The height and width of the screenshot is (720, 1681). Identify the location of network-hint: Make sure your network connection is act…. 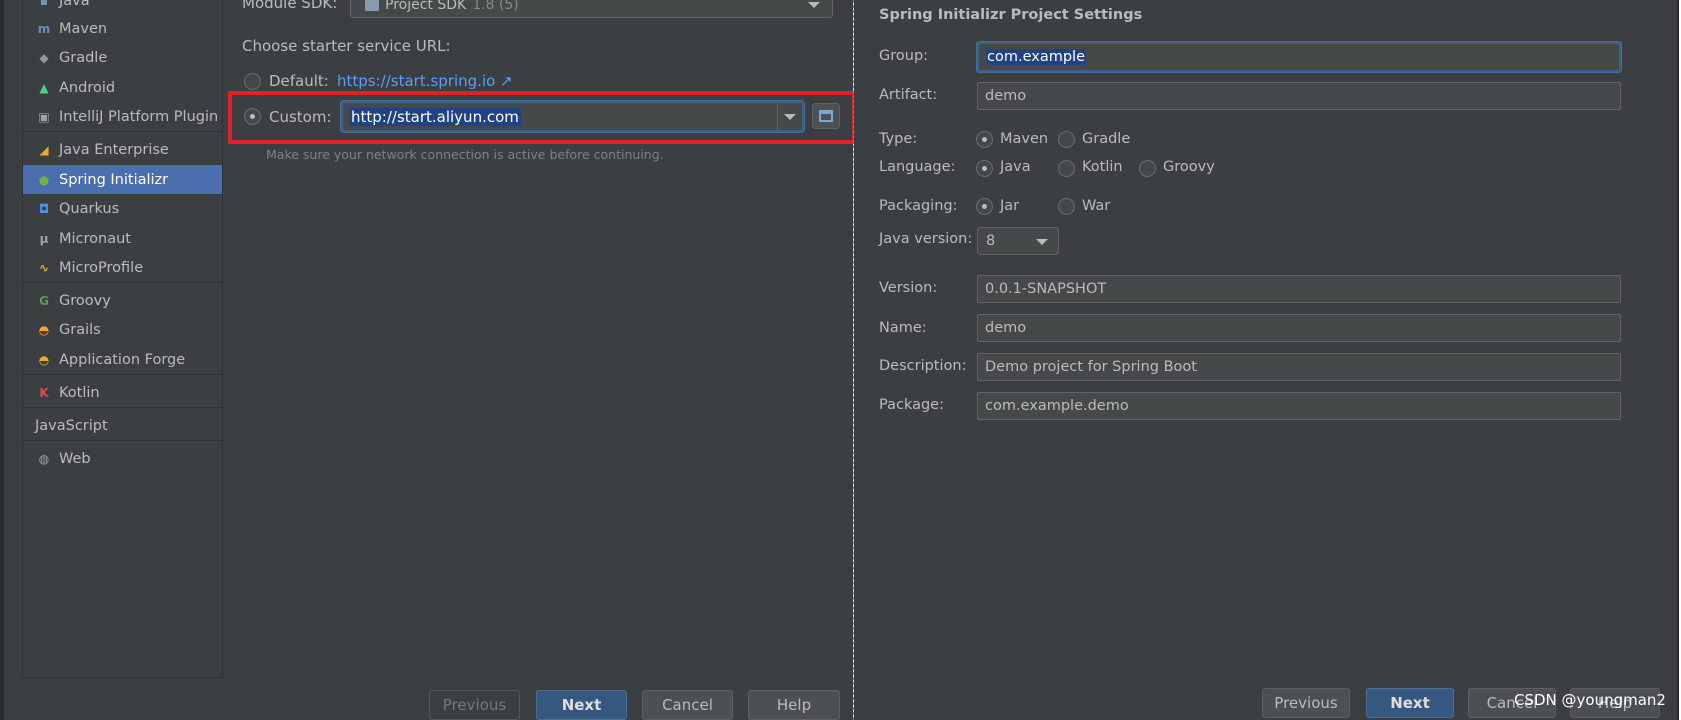
(465, 154).